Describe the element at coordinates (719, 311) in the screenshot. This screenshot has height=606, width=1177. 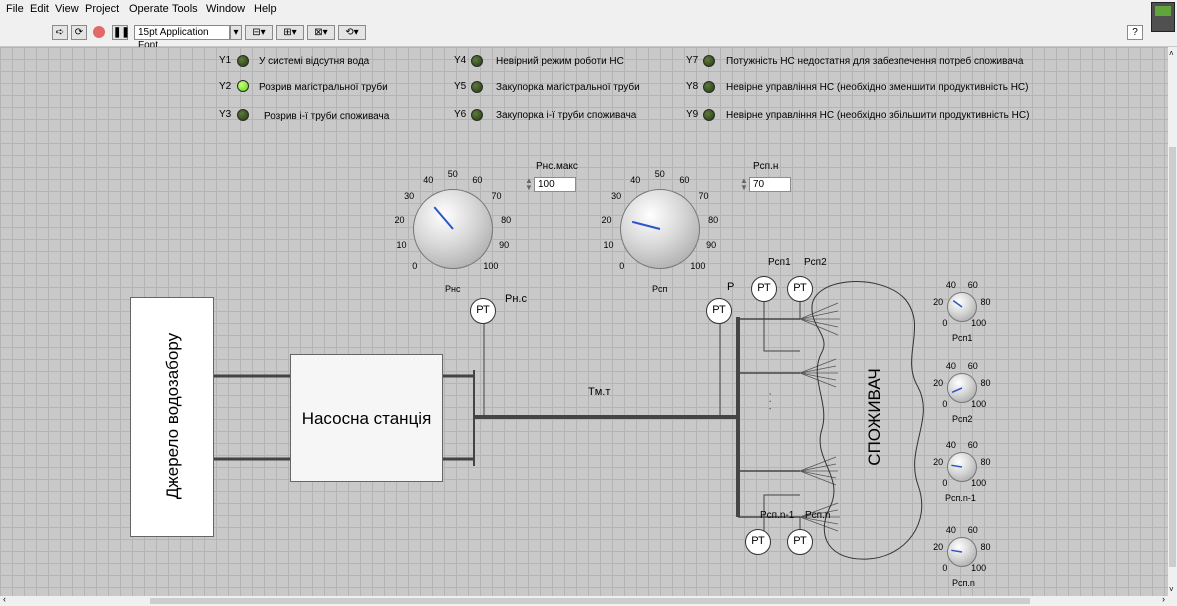
I see `pressure-sensor-main-end: РТ` at that location.